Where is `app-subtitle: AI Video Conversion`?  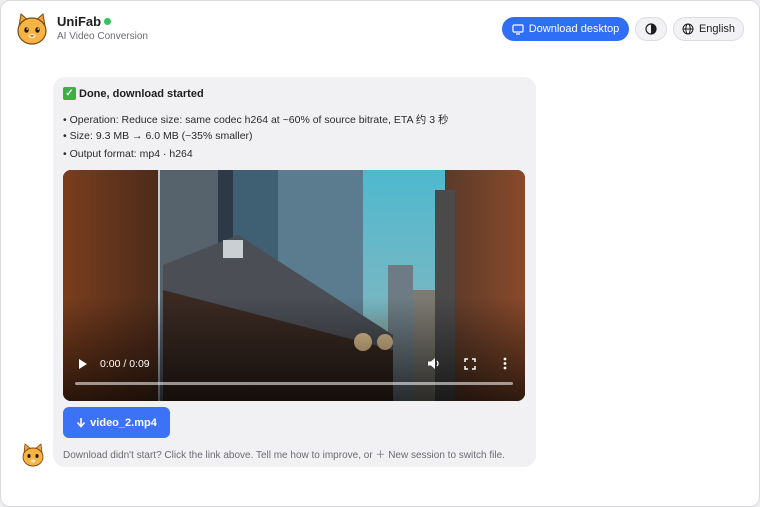 app-subtitle: AI Video Conversion is located at coordinates (102, 36).